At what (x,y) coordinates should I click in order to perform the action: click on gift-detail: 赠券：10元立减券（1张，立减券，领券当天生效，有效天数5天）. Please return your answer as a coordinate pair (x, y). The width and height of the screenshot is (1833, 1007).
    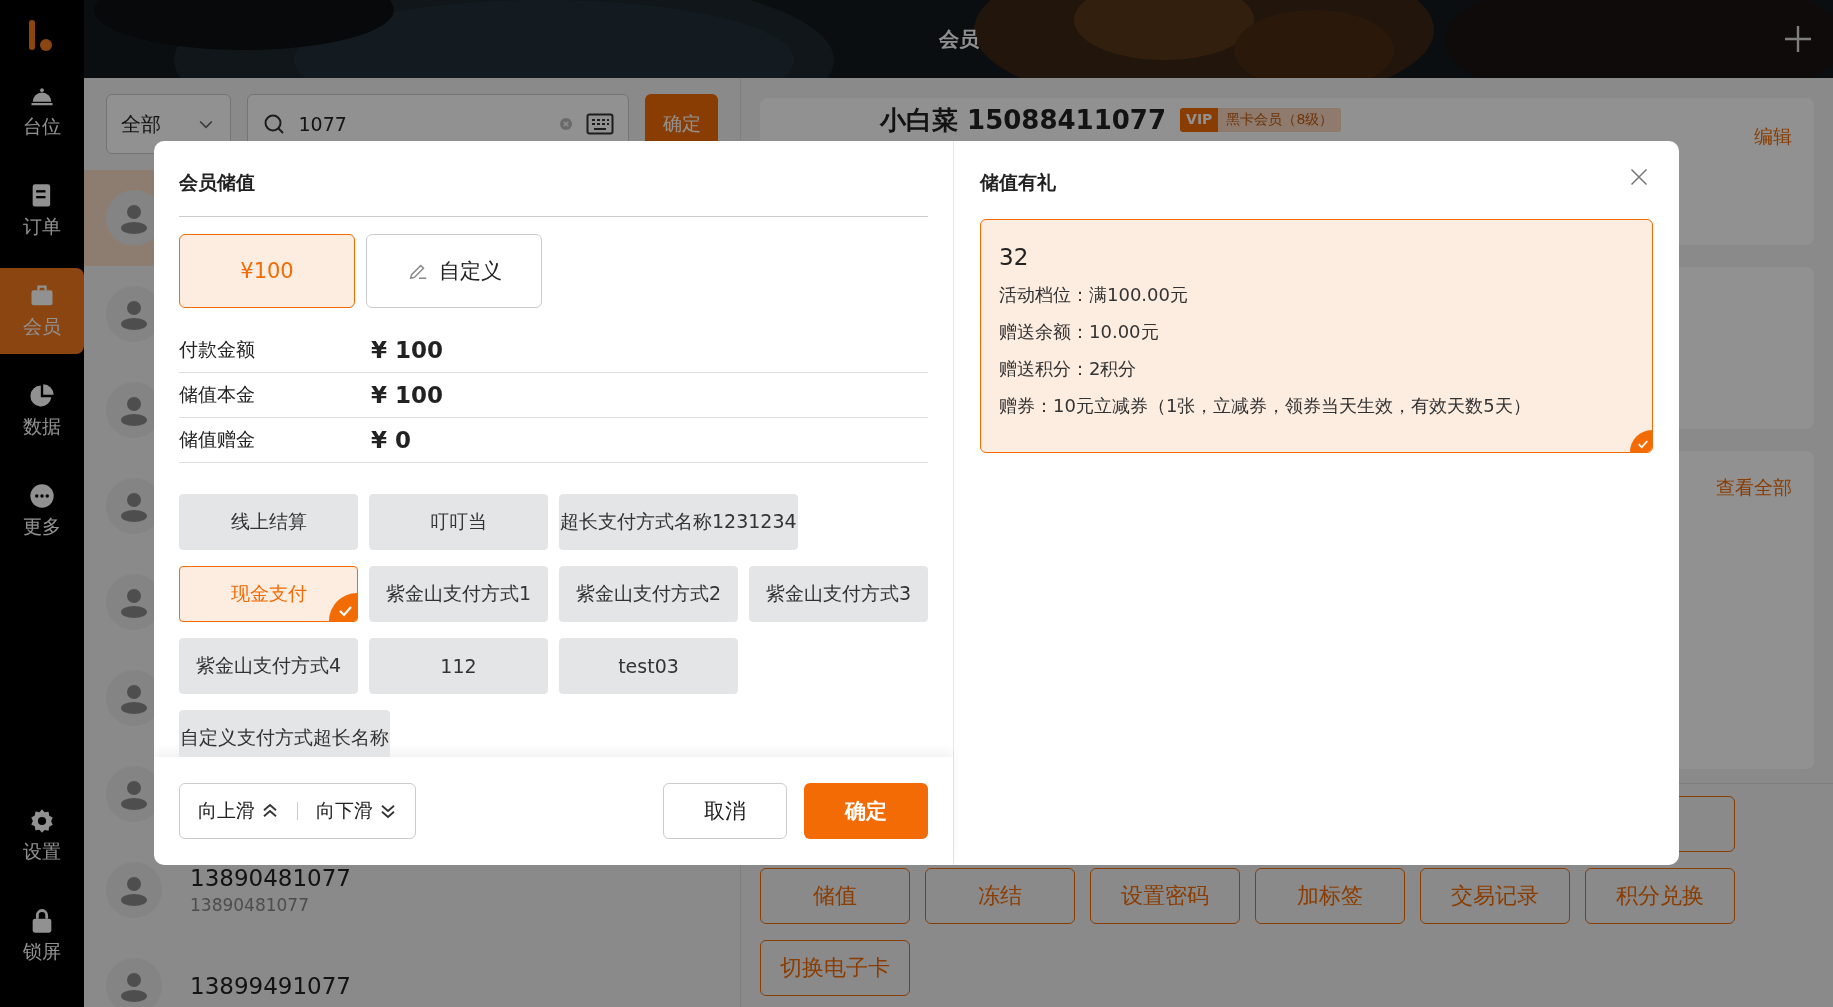
    Looking at the image, I should click on (1265, 406).